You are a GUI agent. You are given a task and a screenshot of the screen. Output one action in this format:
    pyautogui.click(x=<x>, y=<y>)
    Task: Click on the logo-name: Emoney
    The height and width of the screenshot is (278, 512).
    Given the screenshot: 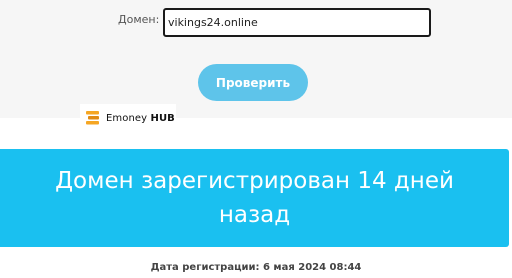 What is the action you would take?
    pyautogui.click(x=128, y=118)
    